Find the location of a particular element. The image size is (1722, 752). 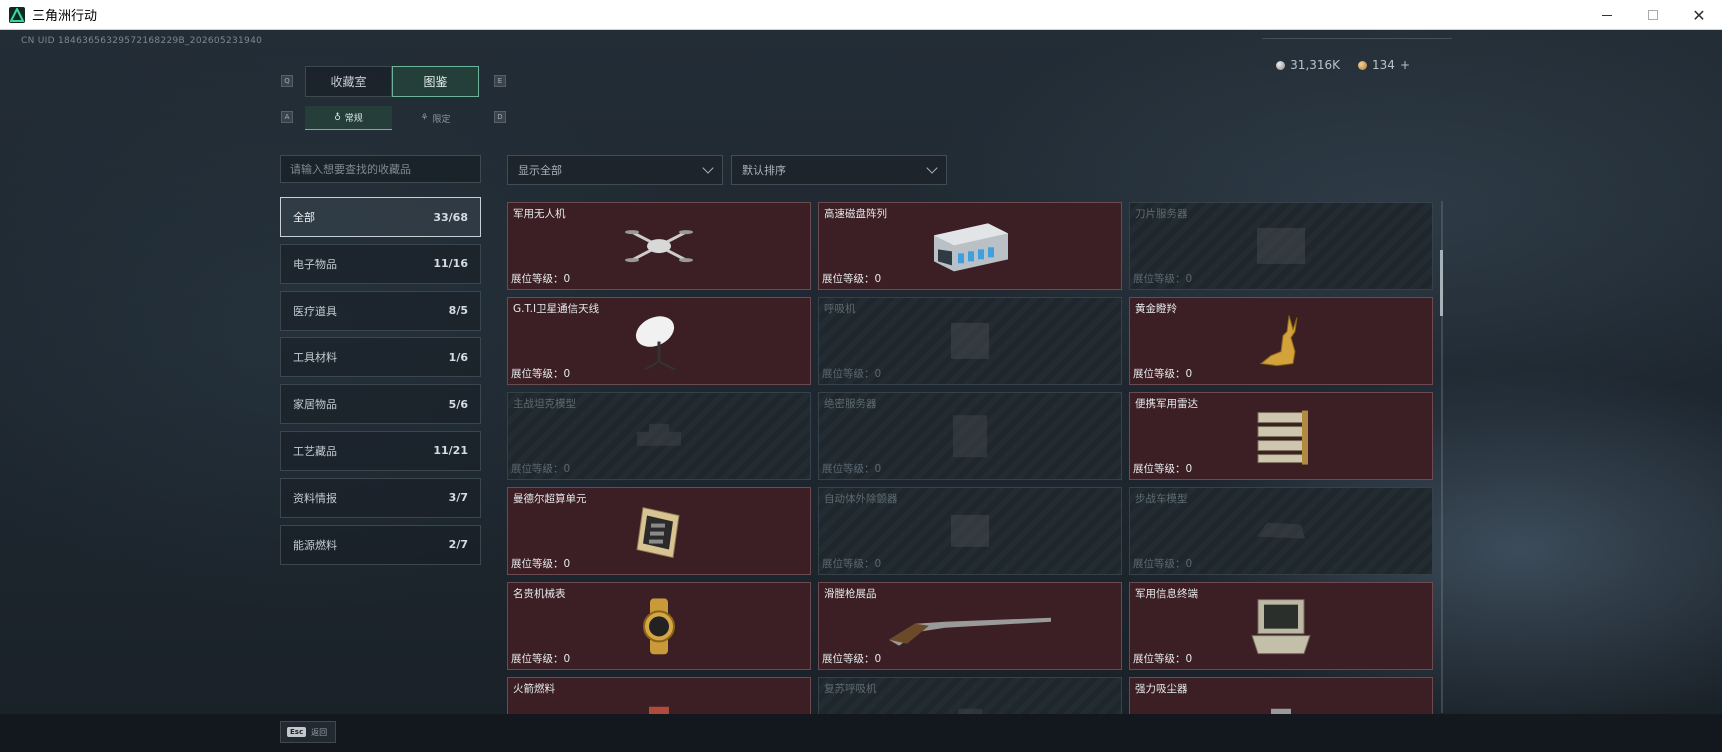

item-name: 步战车模型 is located at coordinates (1161, 499).